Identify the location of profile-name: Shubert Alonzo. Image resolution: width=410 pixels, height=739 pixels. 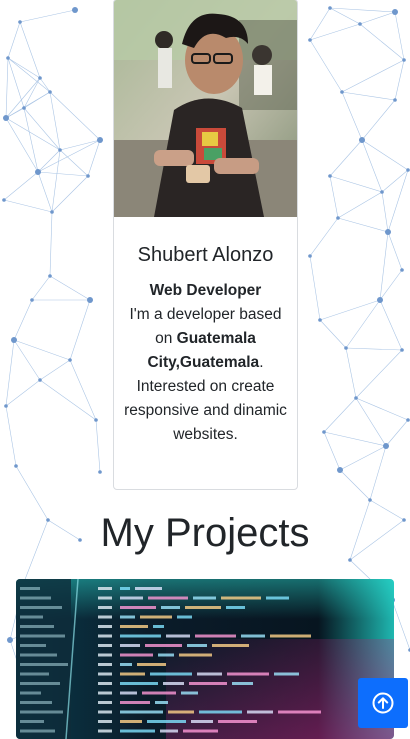
(205, 255).